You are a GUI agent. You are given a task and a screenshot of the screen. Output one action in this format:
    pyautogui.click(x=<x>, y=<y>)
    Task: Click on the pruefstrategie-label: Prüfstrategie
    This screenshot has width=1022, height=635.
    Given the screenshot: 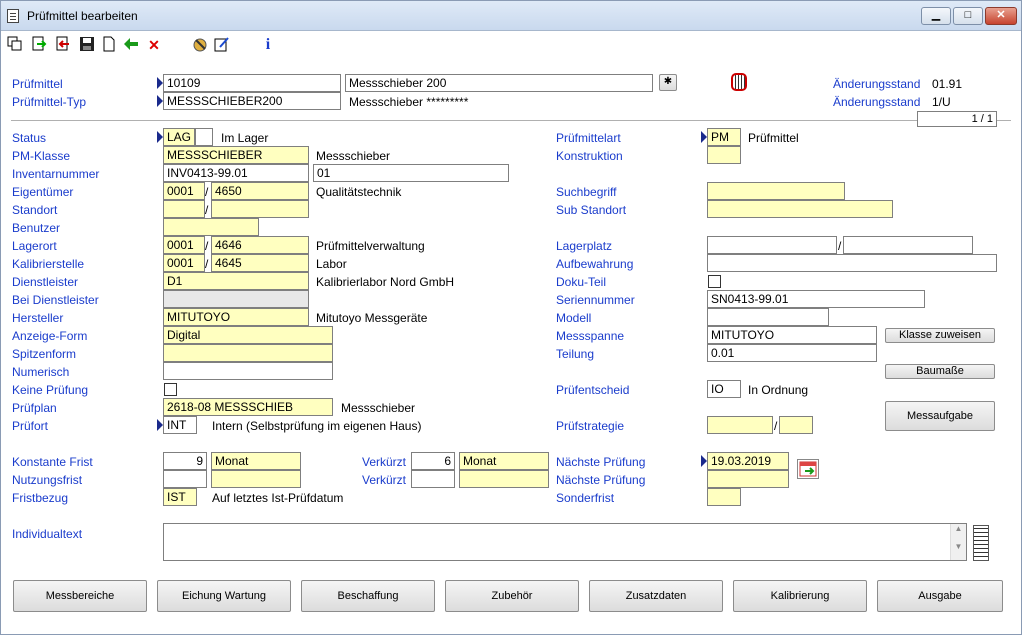 What is the action you would take?
    pyautogui.click(x=590, y=426)
    